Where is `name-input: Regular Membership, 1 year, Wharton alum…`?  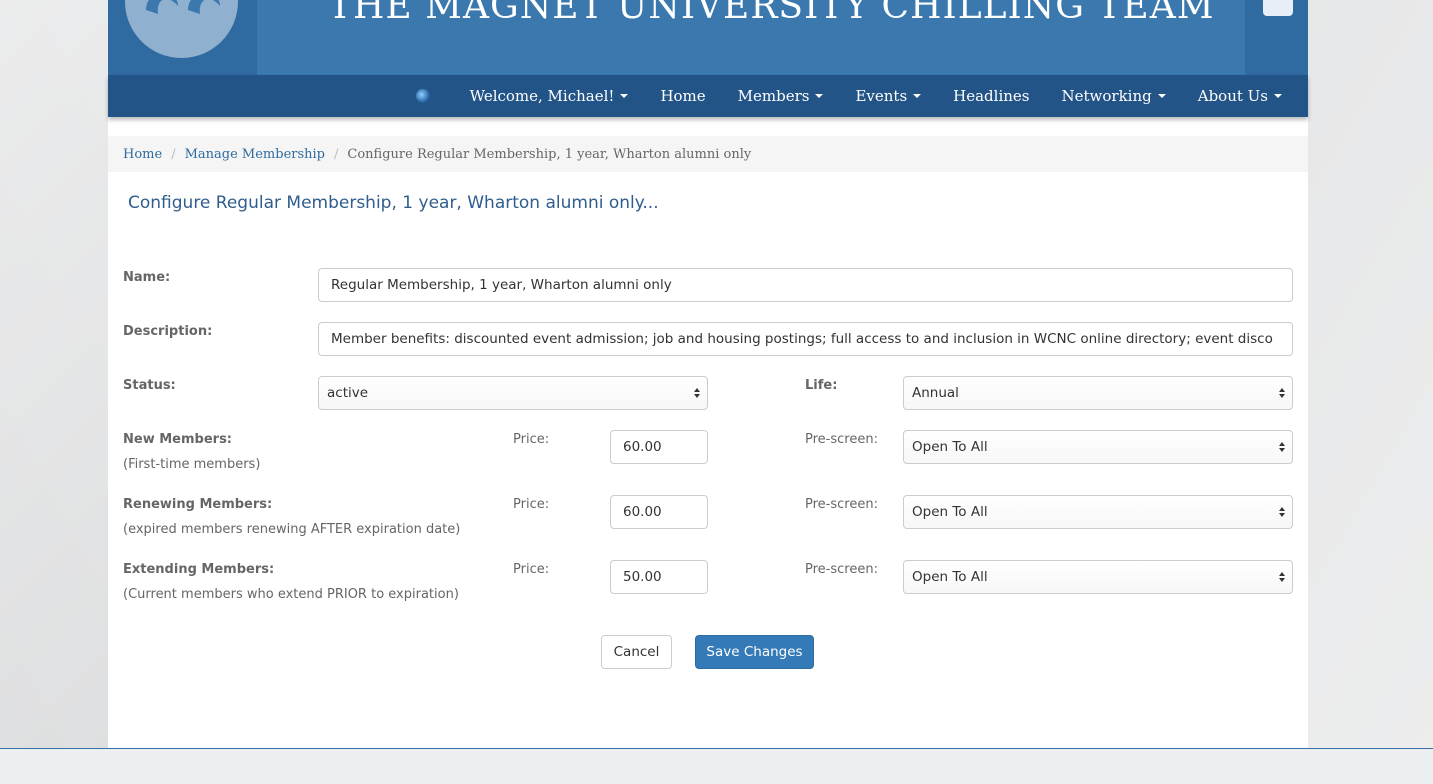
name-input: Regular Membership, 1 year, Wharton alum… is located at coordinates (805, 285).